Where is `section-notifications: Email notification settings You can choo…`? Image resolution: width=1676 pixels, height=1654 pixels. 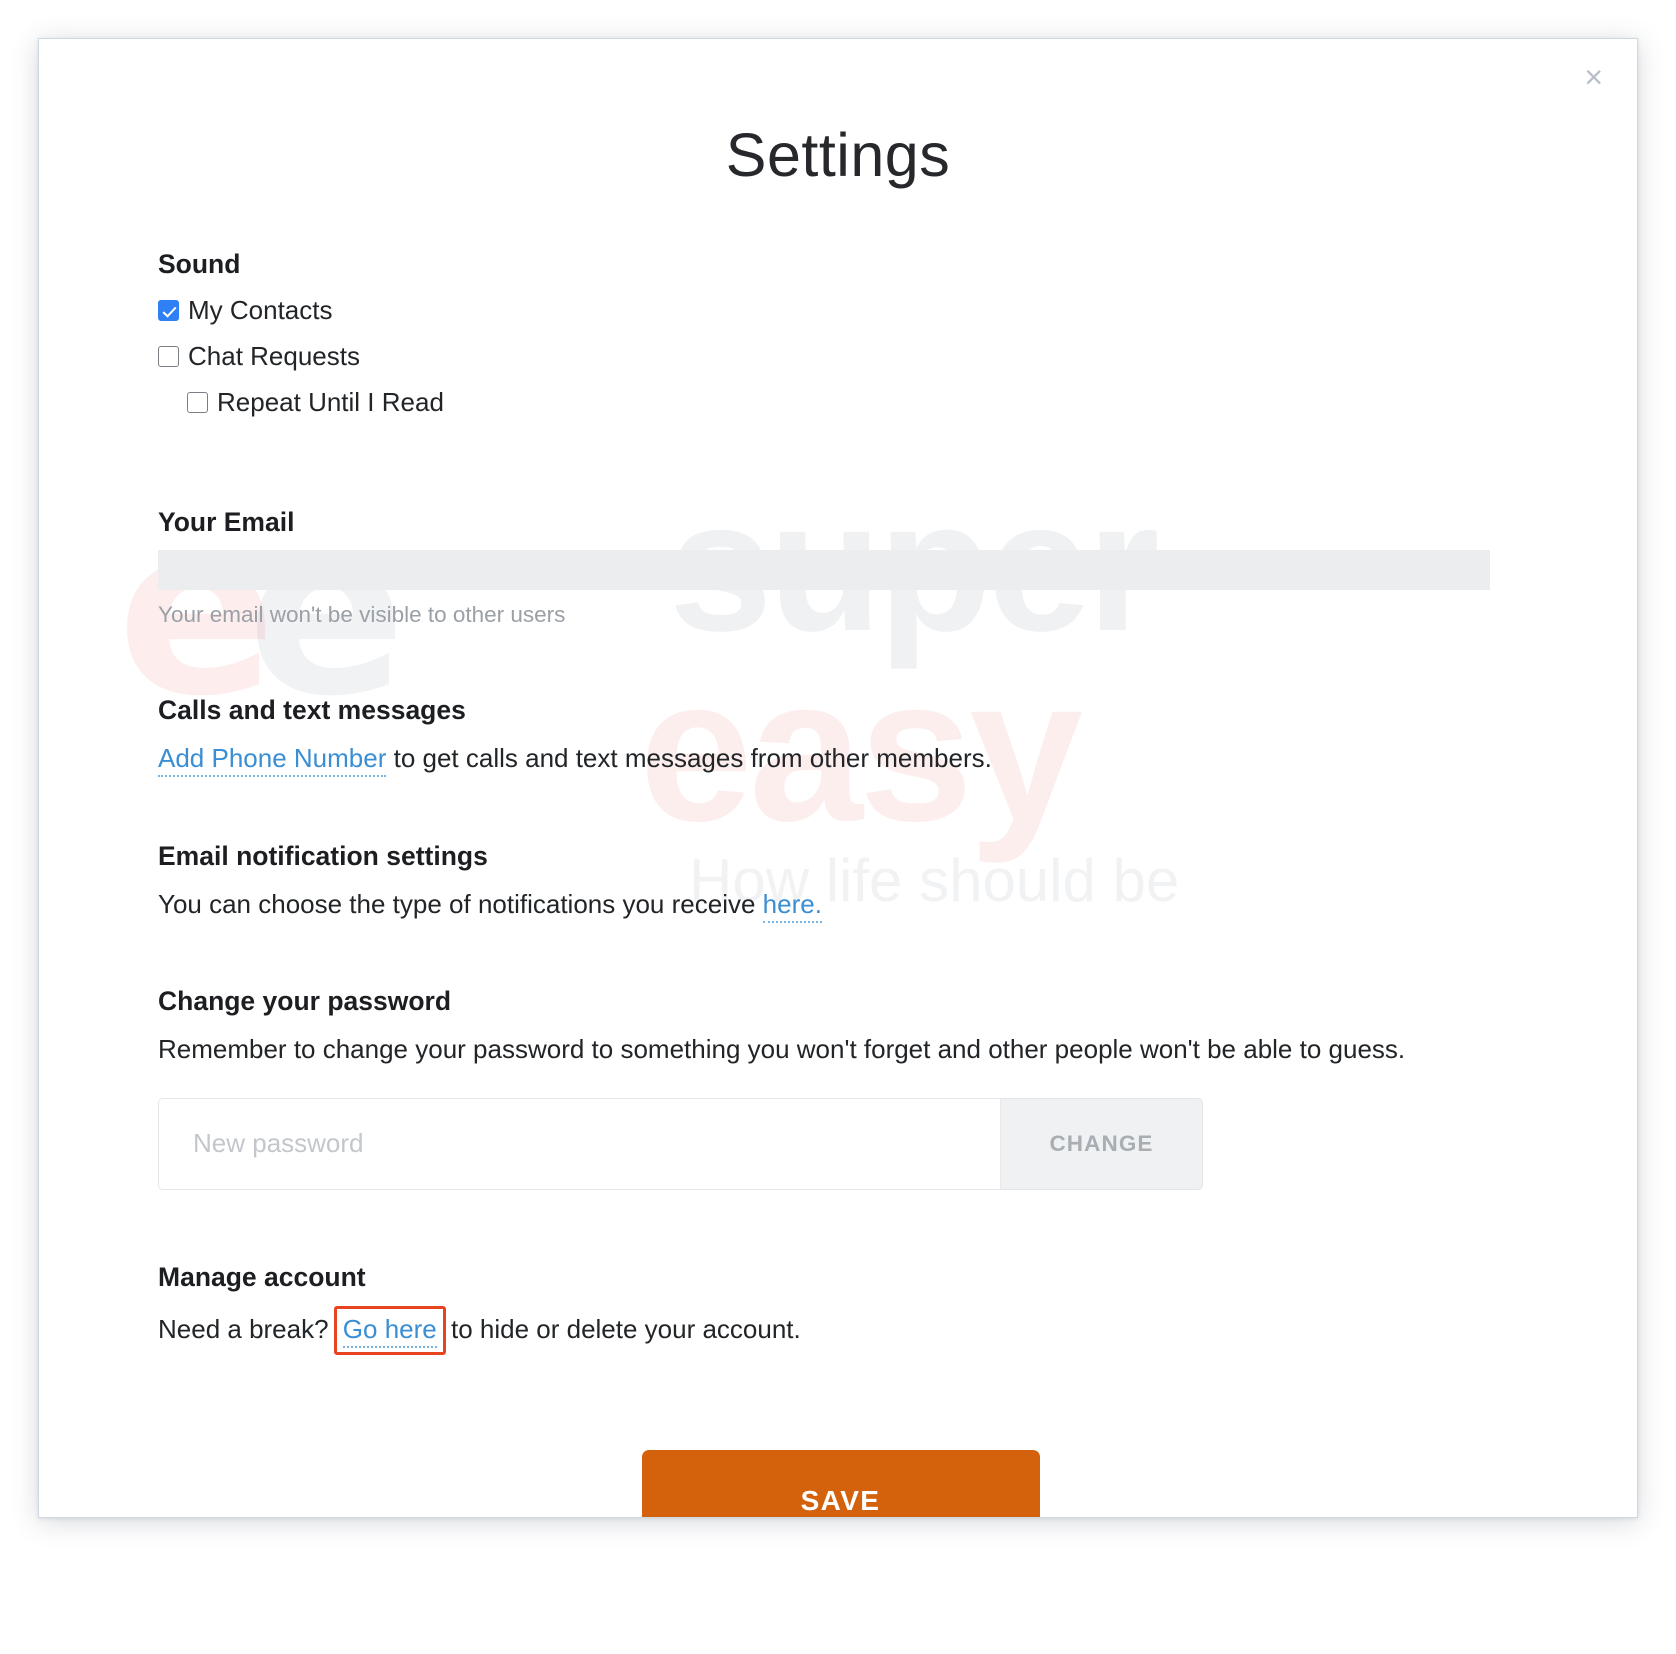
section-notifications: Email notification settings You can choo… is located at coordinates (840, 883).